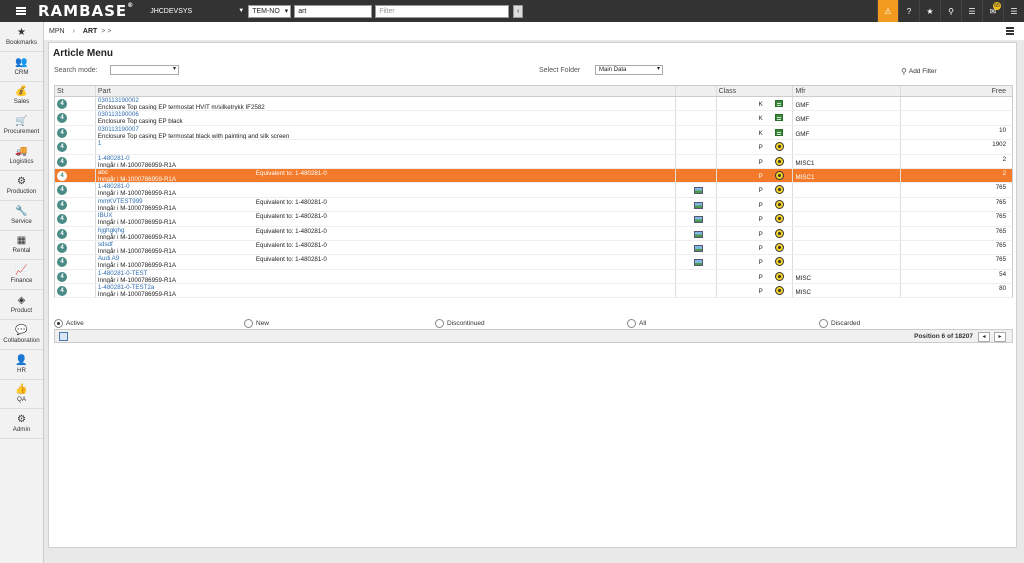 This screenshot has height=563, width=1024. I want to click on sidebar-item-admin: ⚙ Admin, so click(21, 424).